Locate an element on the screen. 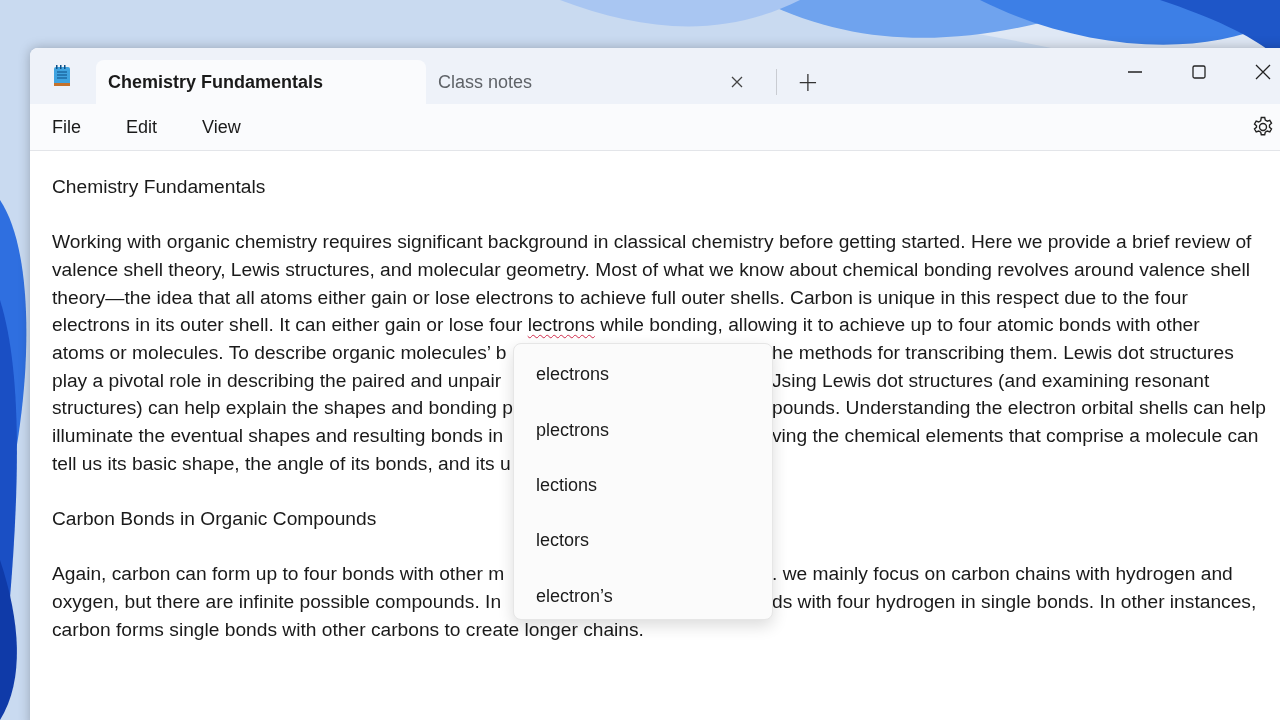 The width and height of the screenshot is (1280, 720). text-fragment: play a pivotal role in describing the paired and unpair is located at coordinates (277, 380).